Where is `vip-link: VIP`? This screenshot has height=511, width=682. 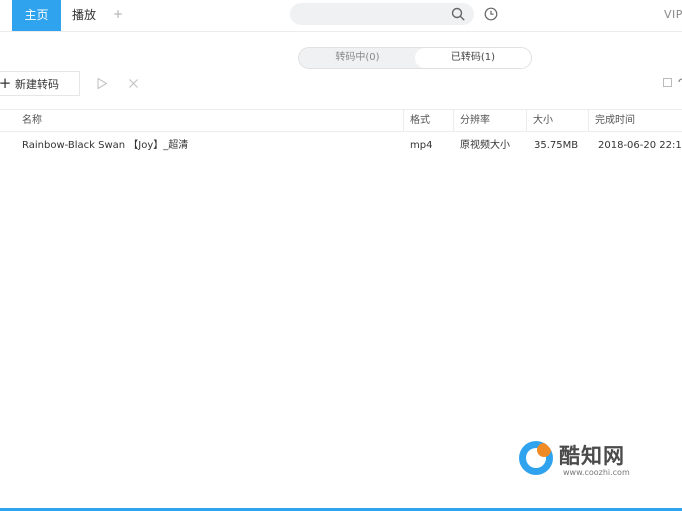
vip-link: VIP is located at coordinates (673, 15).